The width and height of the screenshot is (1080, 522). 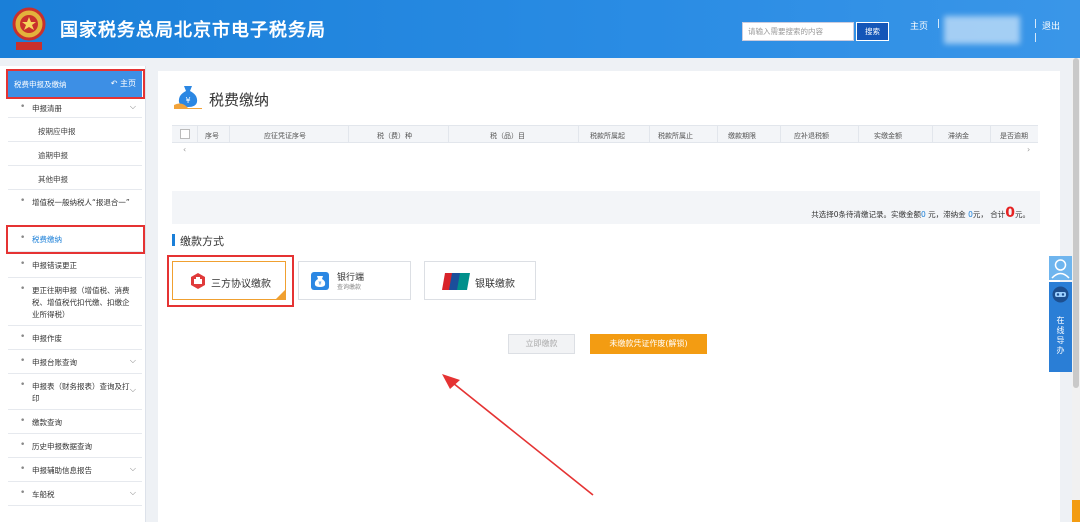 What do you see at coordinates (185, 134) in the screenshot?
I see `select-all-checkbox` at bounding box center [185, 134].